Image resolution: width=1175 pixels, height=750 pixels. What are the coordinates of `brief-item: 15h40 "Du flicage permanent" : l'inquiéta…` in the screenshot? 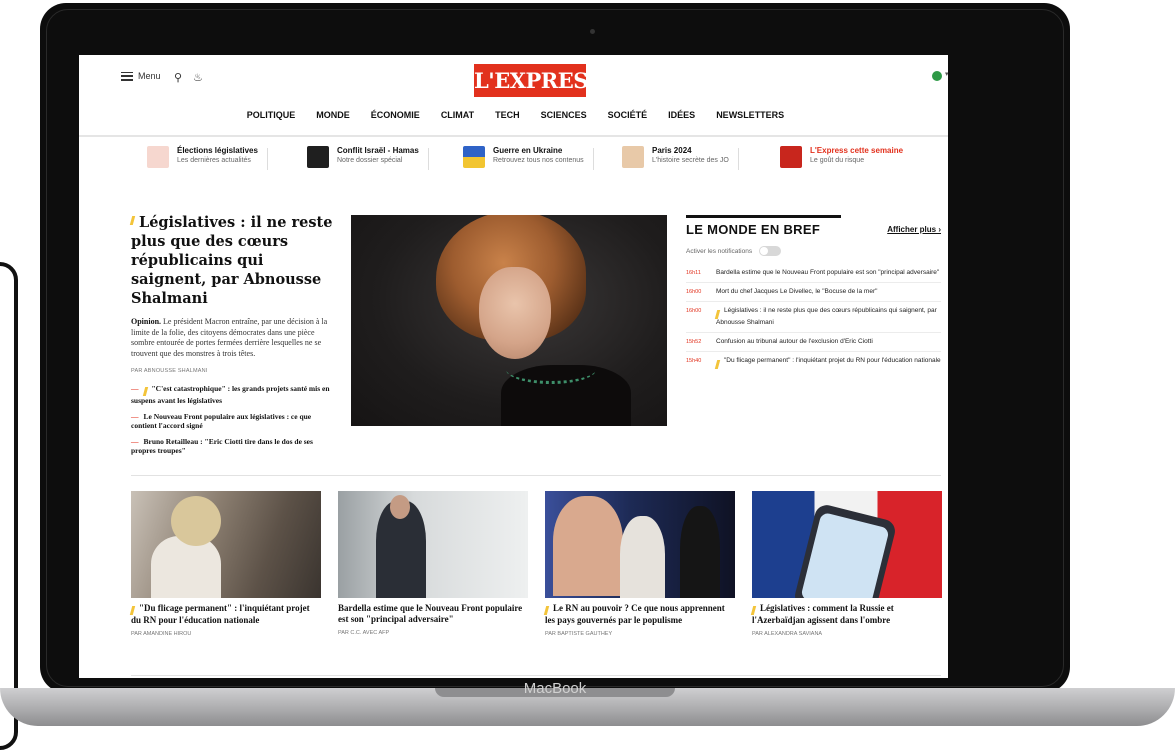 It's located at (813, 363).